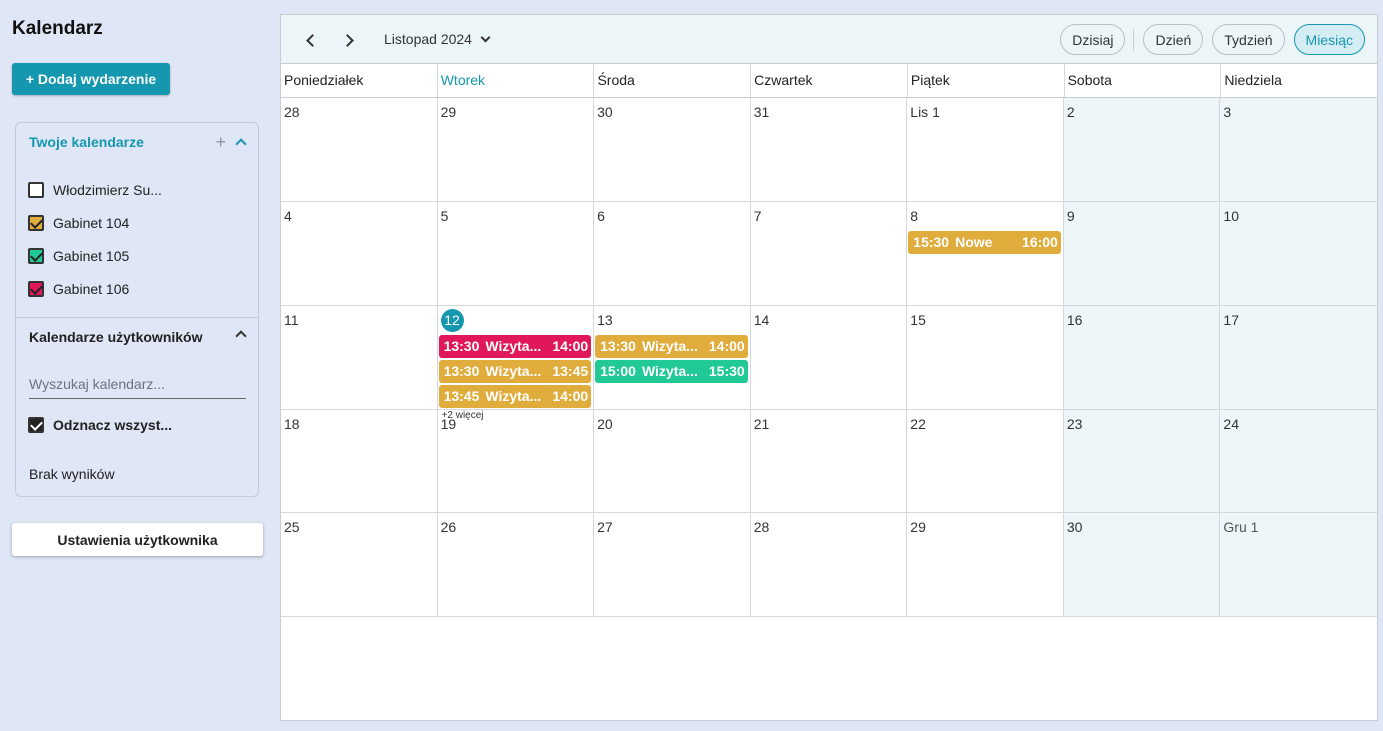  I want to click on toolbar-separator, so click(1134, 39).